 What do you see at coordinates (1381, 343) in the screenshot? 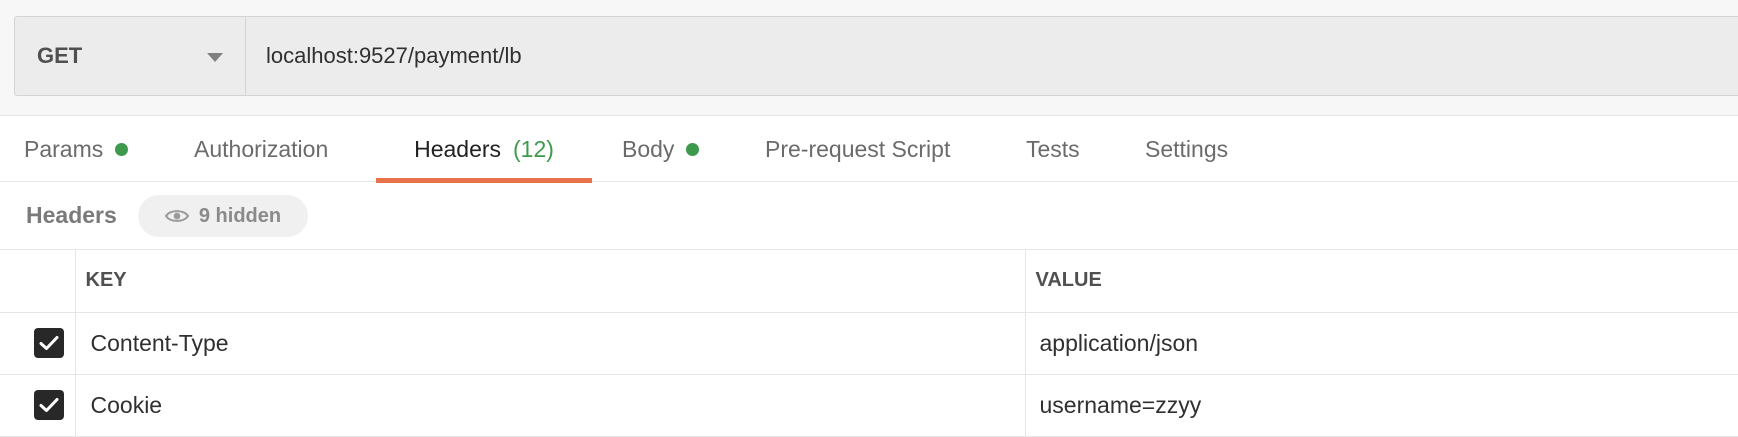
I see `header-value-cell: application/json` at bounding box center [1381, 343].